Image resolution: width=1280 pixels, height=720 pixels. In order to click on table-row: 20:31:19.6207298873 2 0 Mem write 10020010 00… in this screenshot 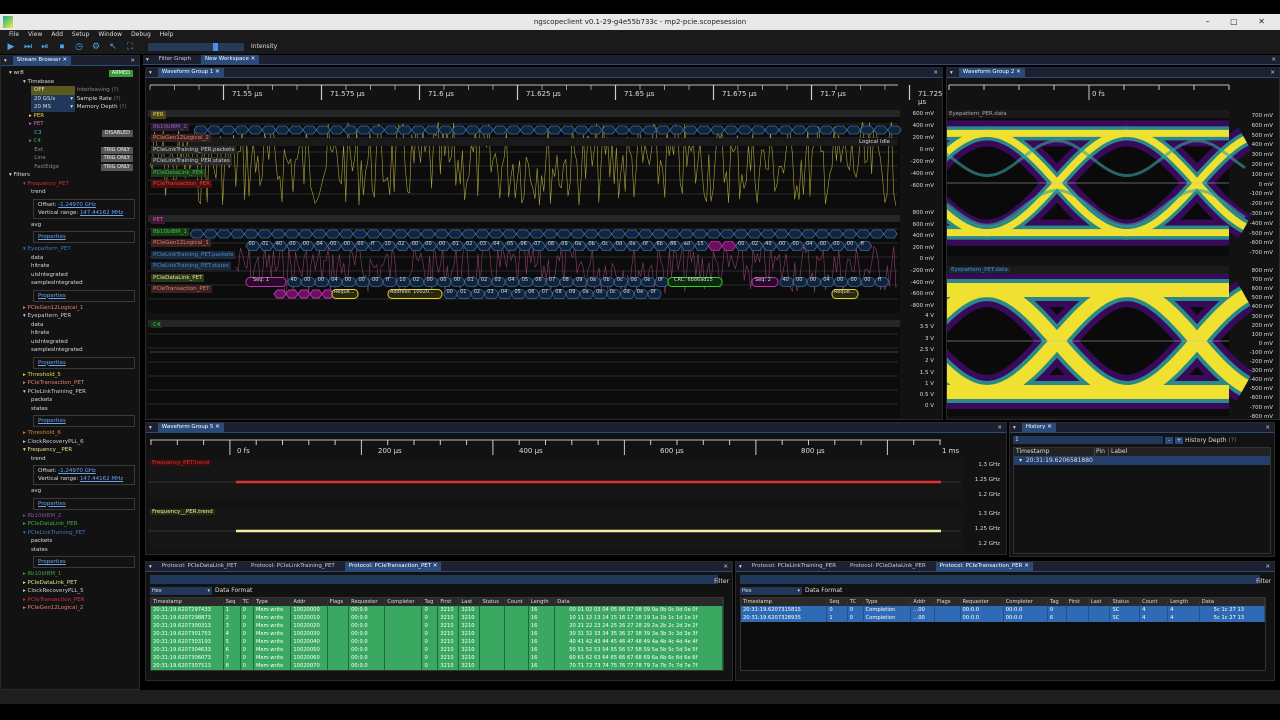, I will do `click(437, 618)`.